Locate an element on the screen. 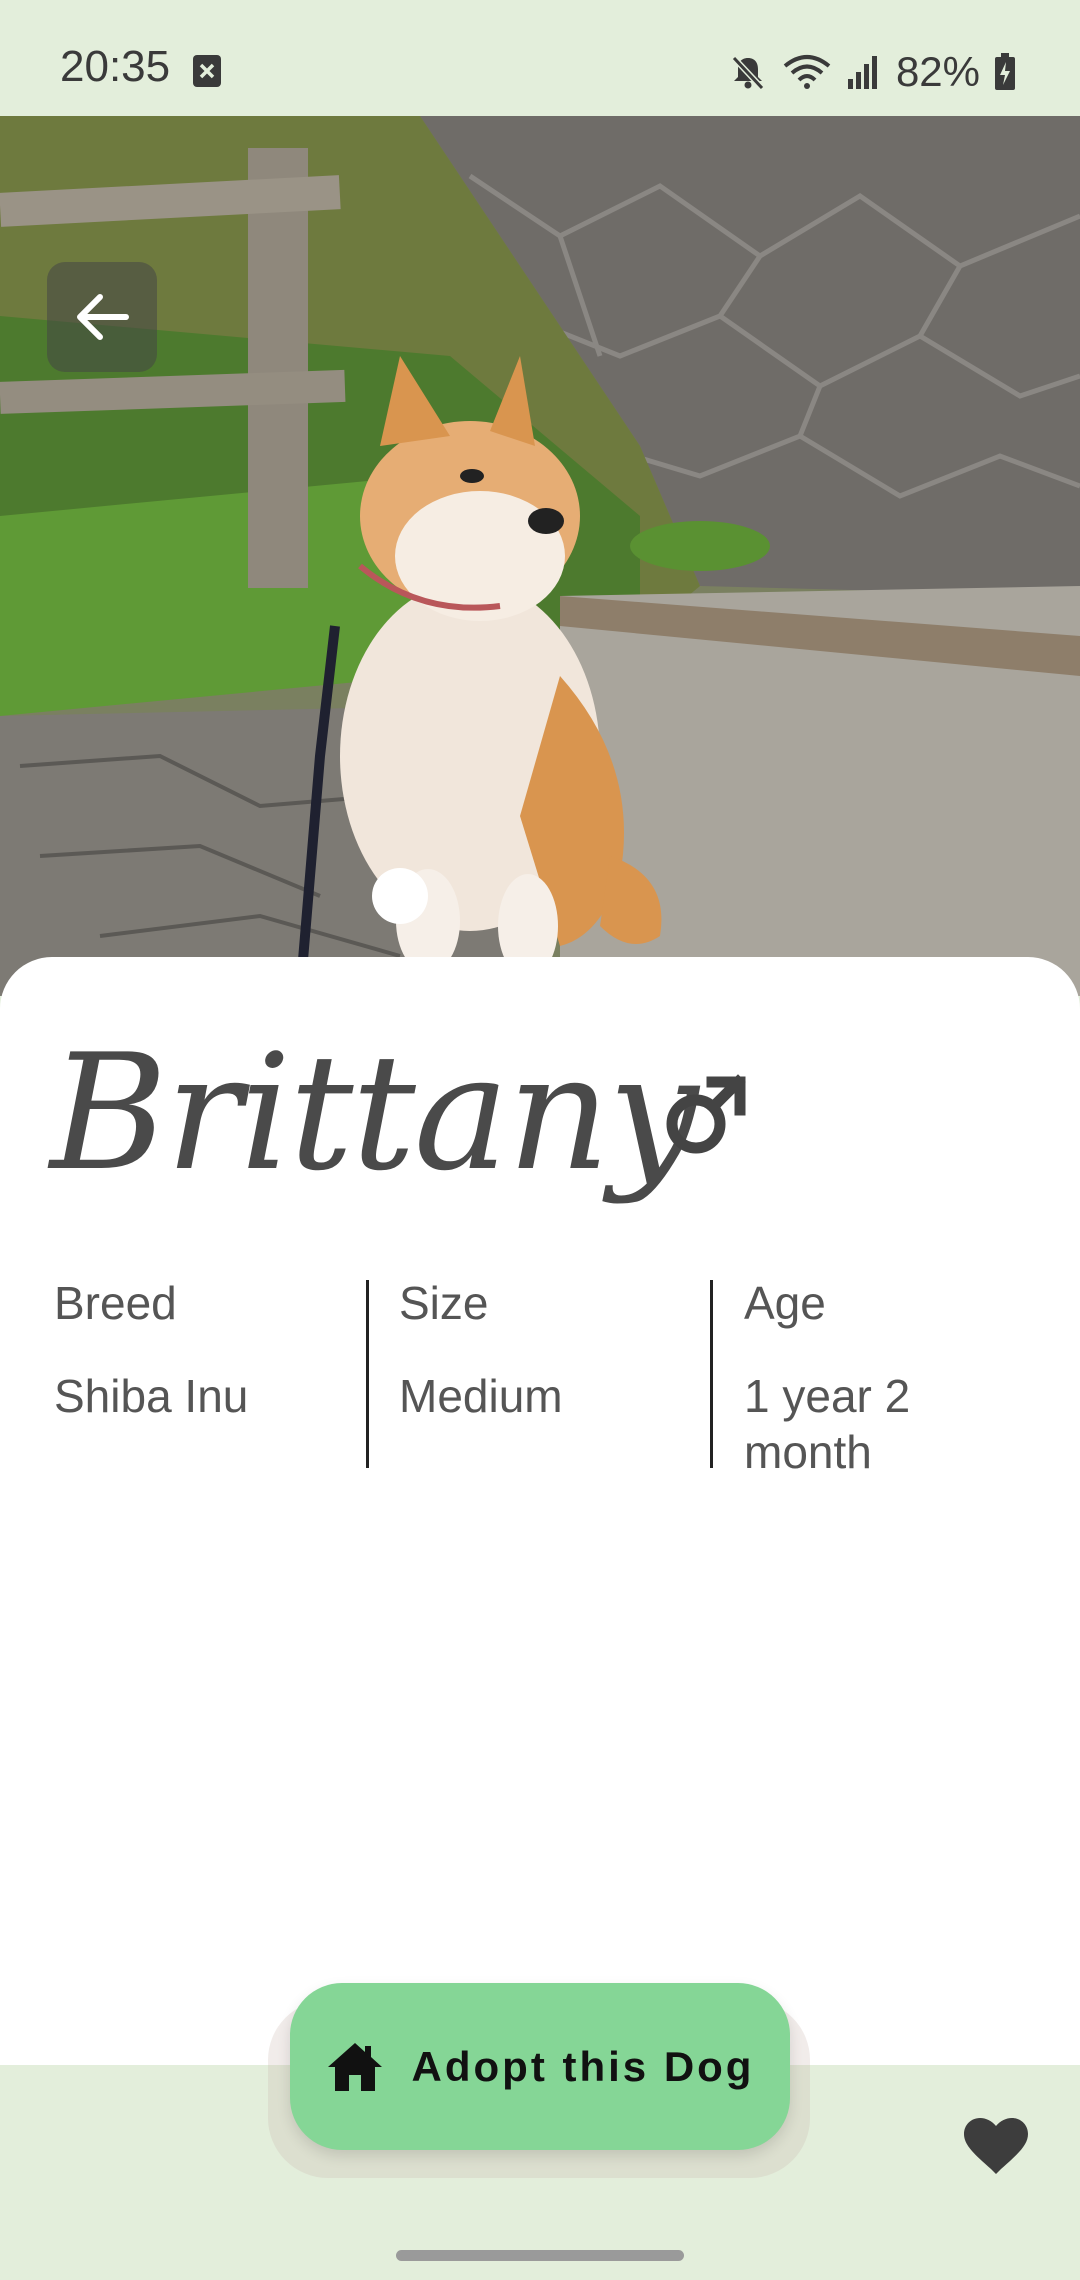 This screenshot has width=1080, height=2280. home-icon is located at coordinates (354, 2066).